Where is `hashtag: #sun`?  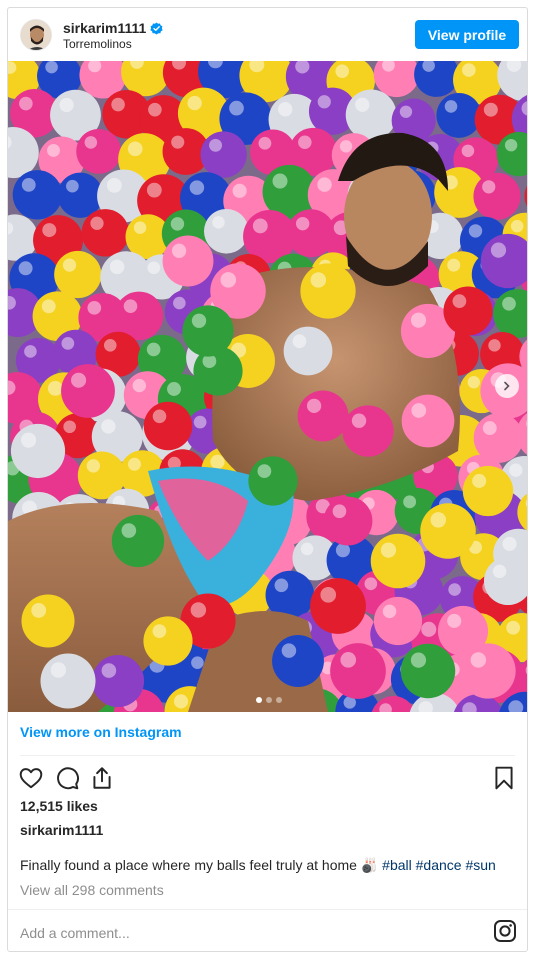
hashtag: #sun is located at coordinates (480, 865).